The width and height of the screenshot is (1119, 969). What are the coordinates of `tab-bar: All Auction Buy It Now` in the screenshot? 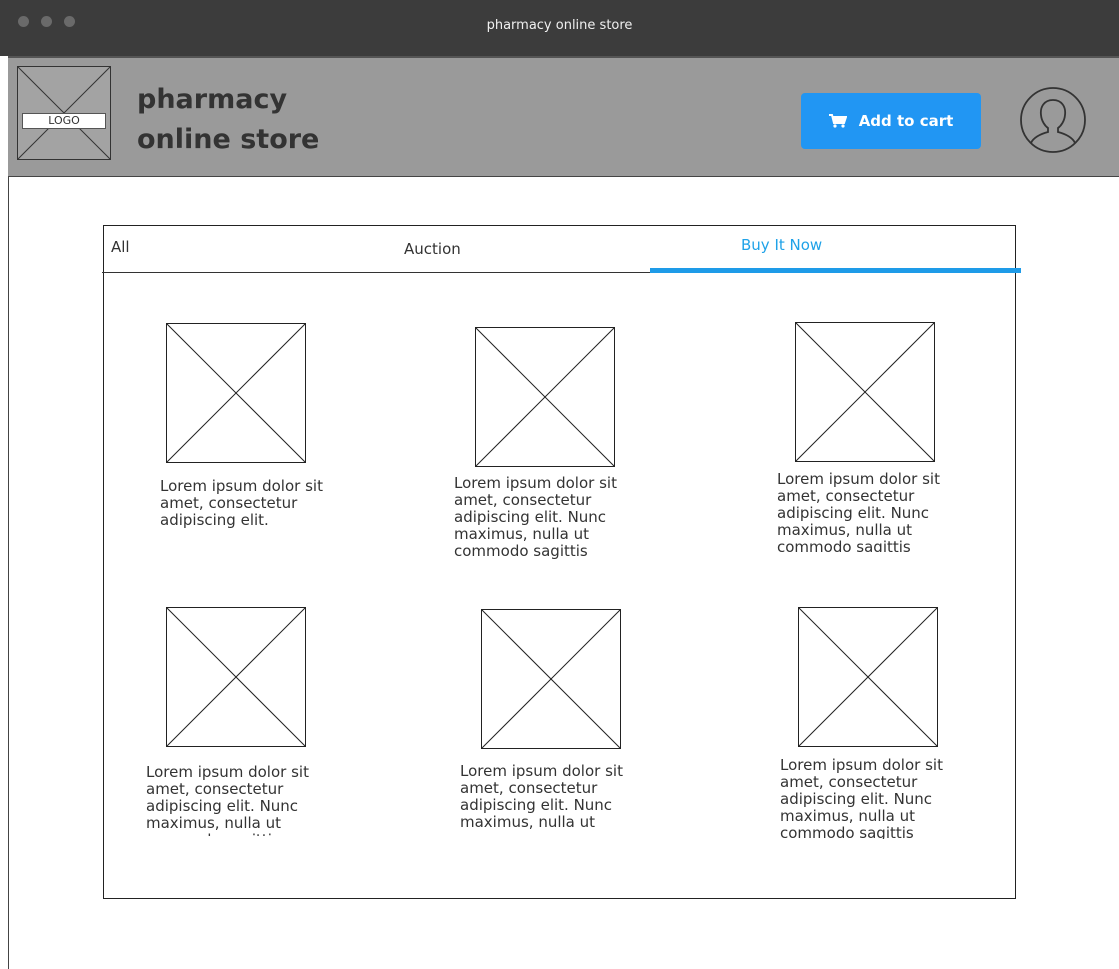 It's located at (561, 249).